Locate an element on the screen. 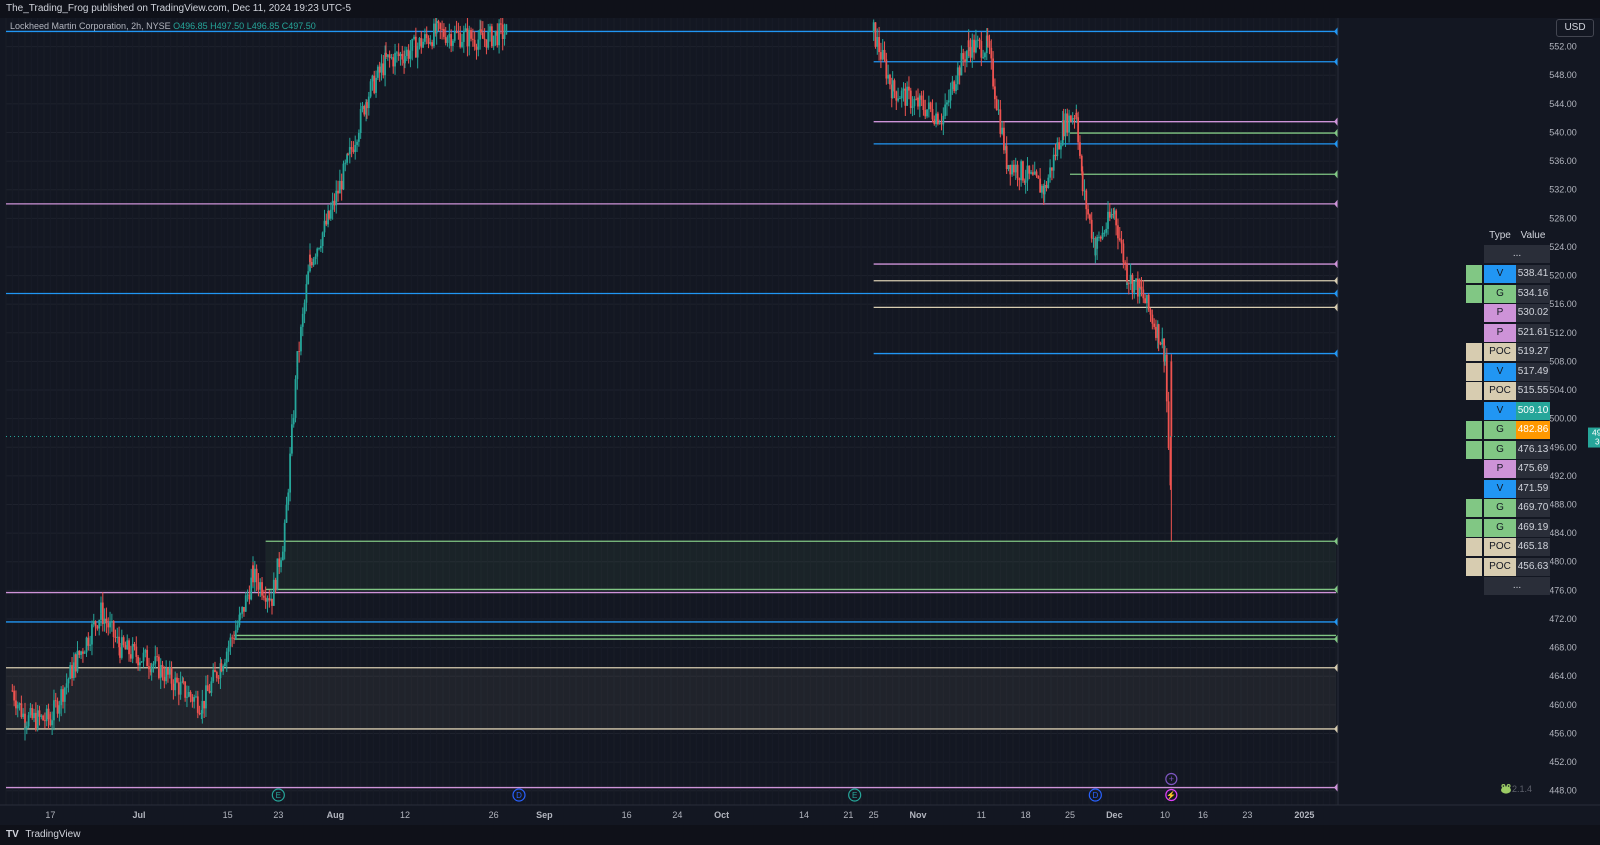 This screenshot has height=845, width=1600. time-tick-label: 14 is located at coordinates (804, 815).